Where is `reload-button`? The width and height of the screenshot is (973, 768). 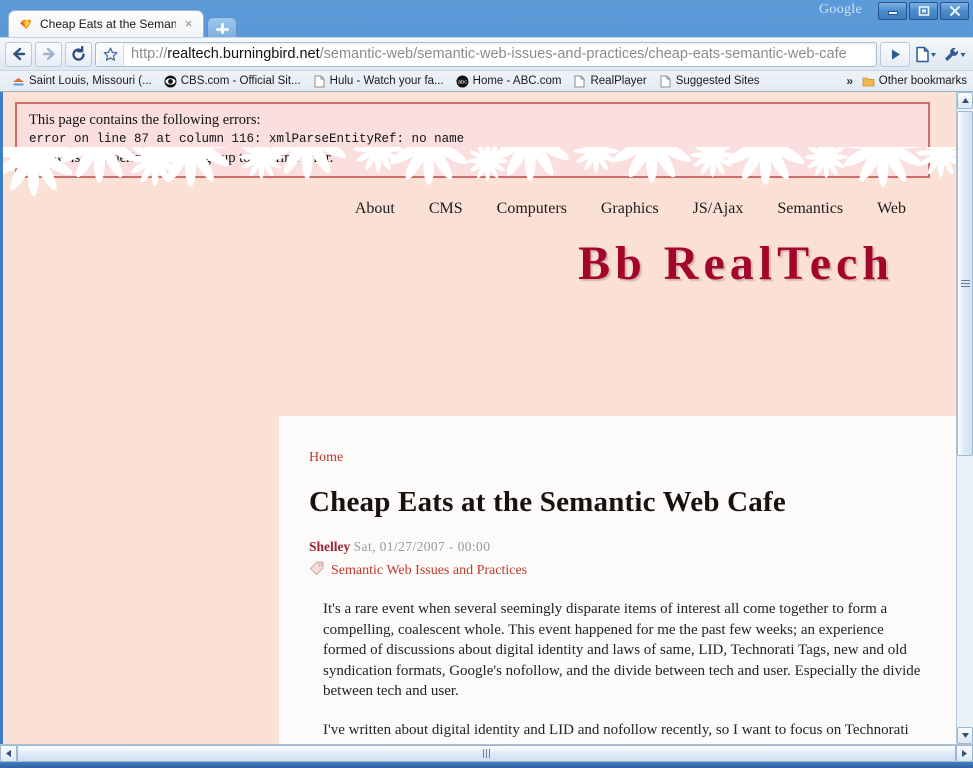 reload-button is located at coordinates (78, 54).